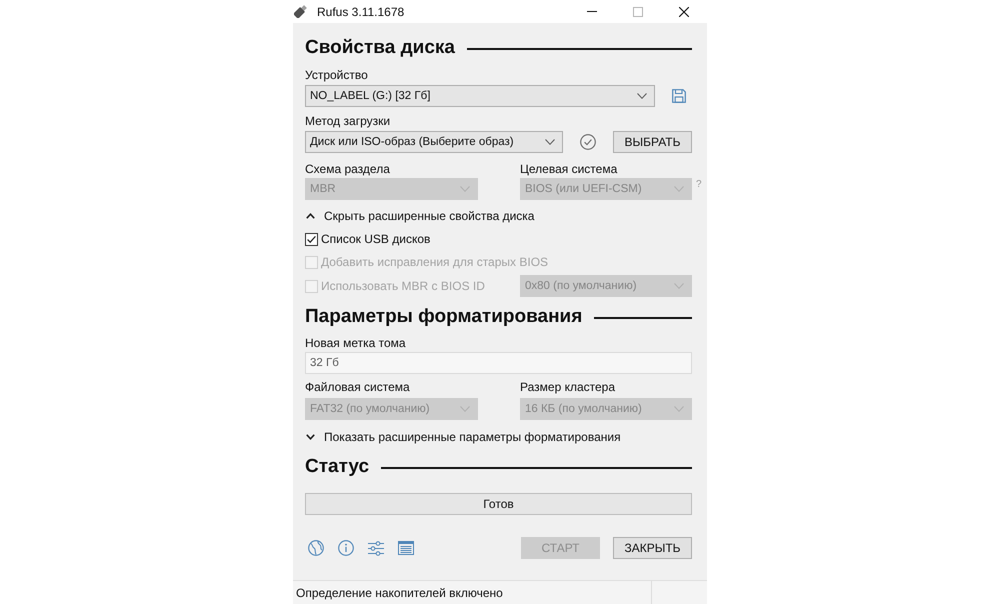  What do you see at coordinates (348, 121) in the screenshot?
I see `field-label: Метод загрузки` at bounding box center [348, 121].